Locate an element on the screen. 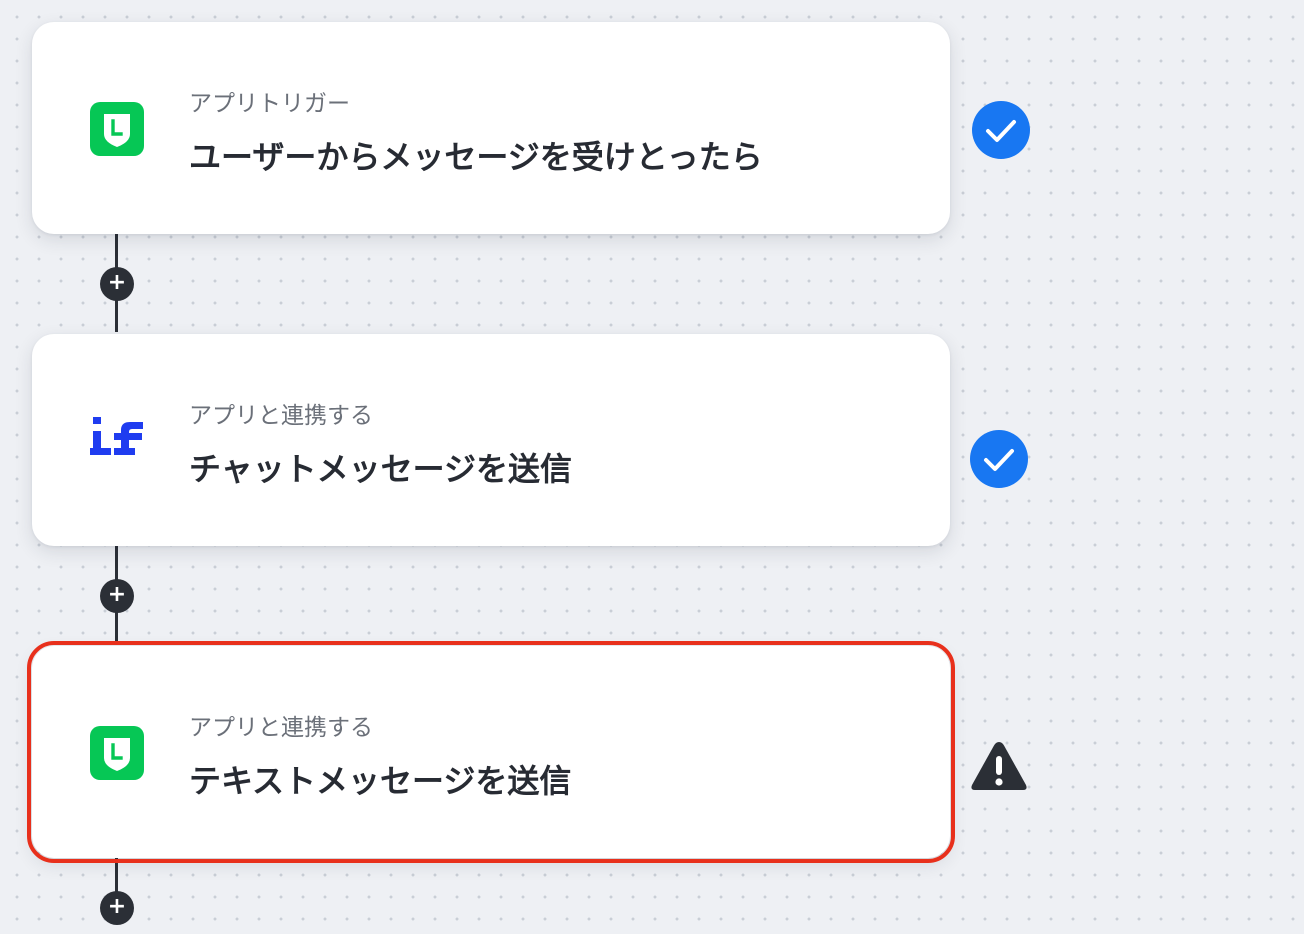  step-title: チャットメッセージを送信 is located at coordinates (381, 469).